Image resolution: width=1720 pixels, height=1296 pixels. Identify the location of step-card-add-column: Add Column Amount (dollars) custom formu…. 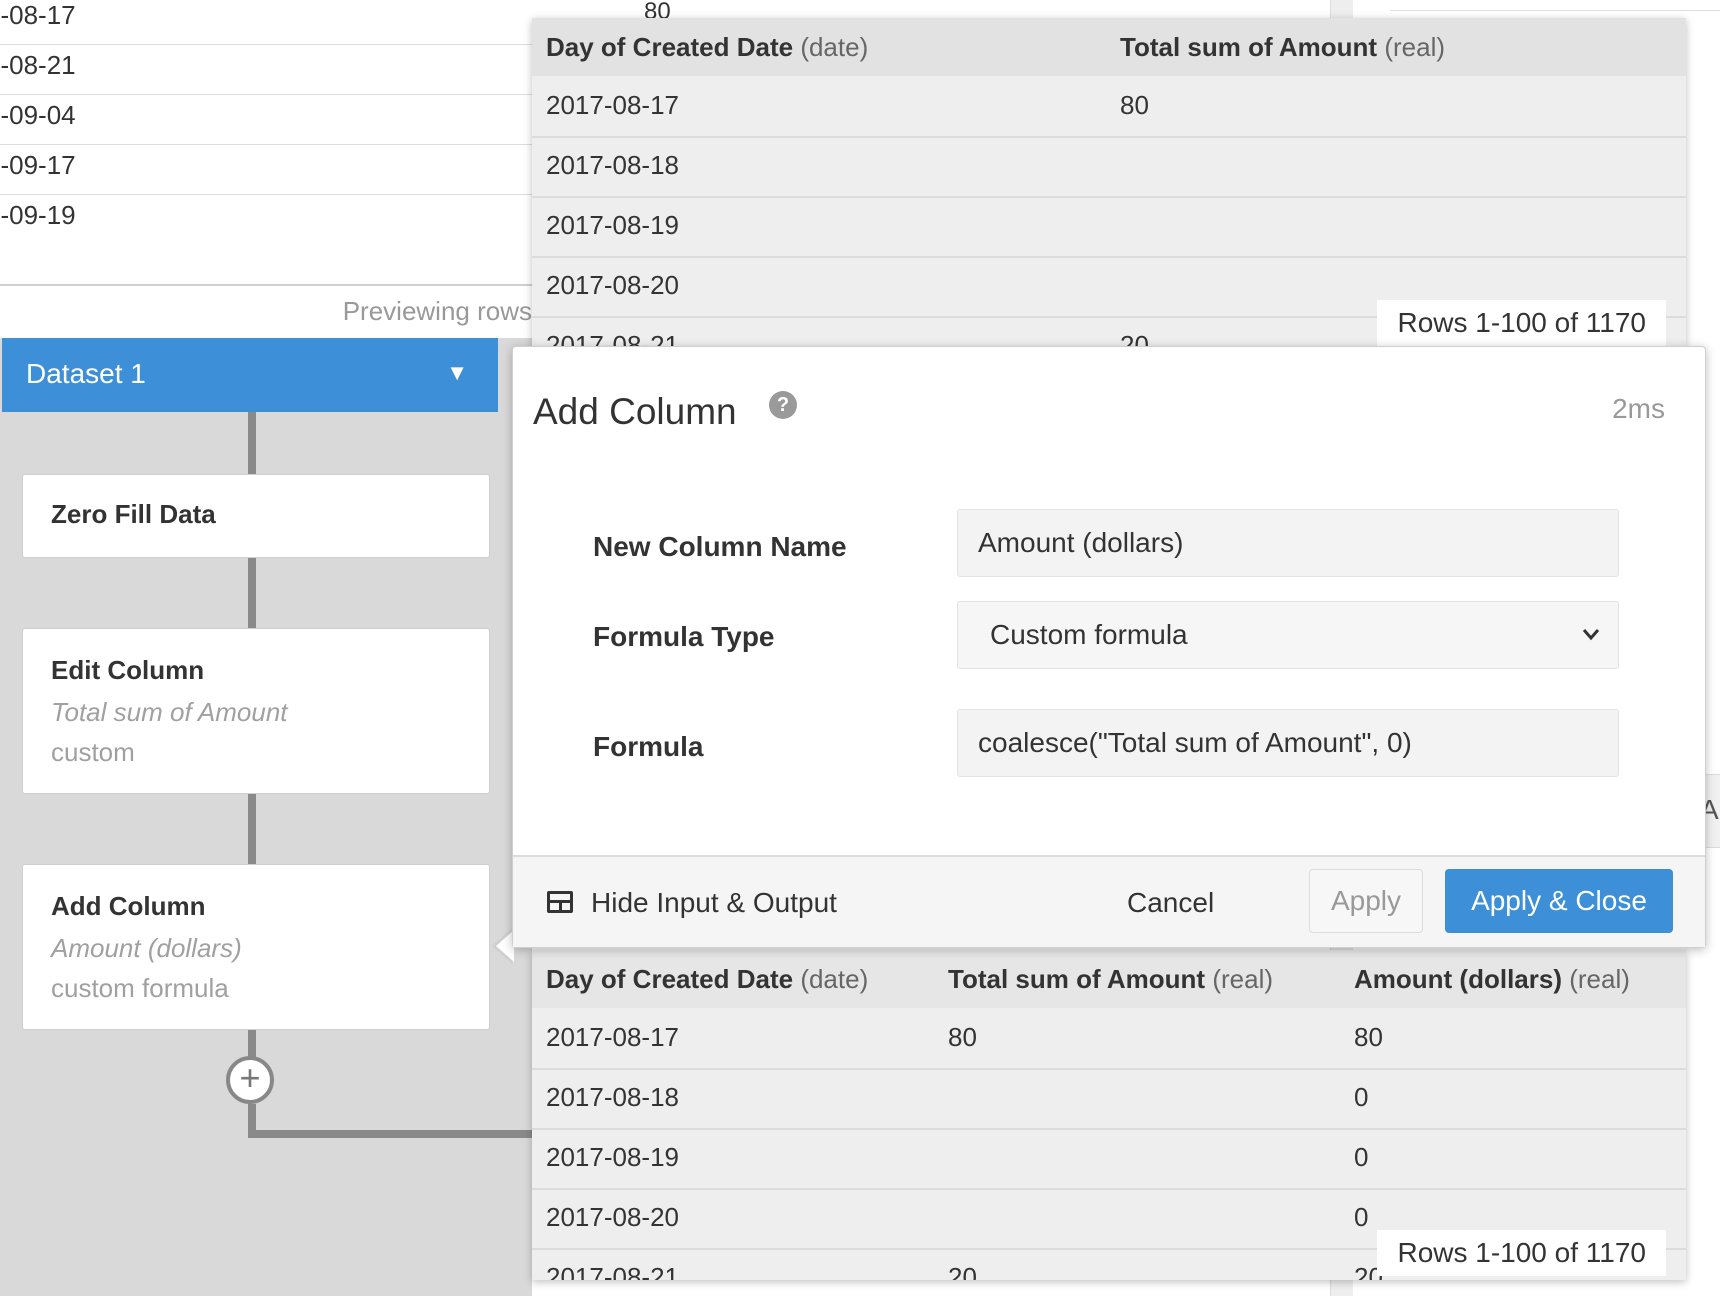
(256, 947).